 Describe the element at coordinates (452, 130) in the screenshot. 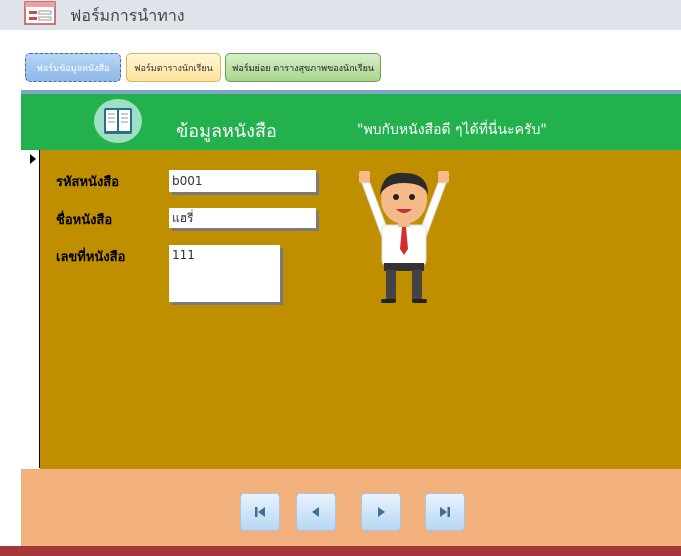

I see `form-subtitle: "พบกับหนังสือดี ๆได้ที่นี่นะครับ"` at that location.